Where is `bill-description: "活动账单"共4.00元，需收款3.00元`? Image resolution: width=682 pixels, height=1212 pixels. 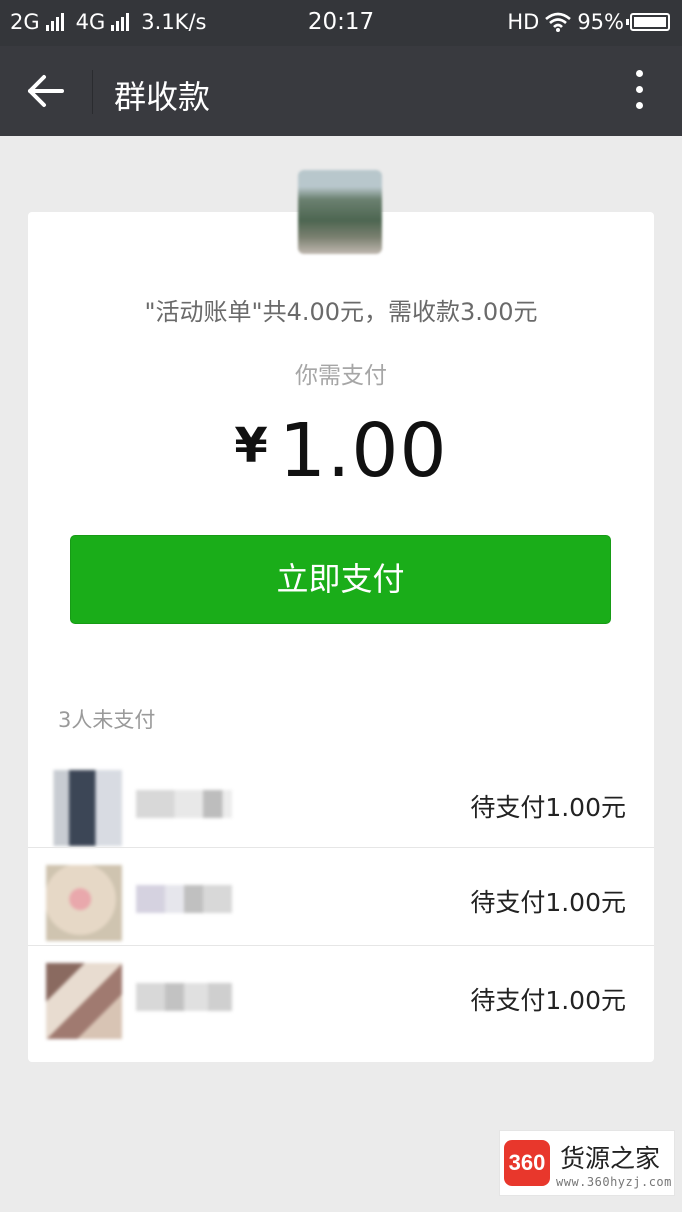
bill-description: "活动账单"共4.00元，需收款3.00元 is located at coordinates (341, 312).